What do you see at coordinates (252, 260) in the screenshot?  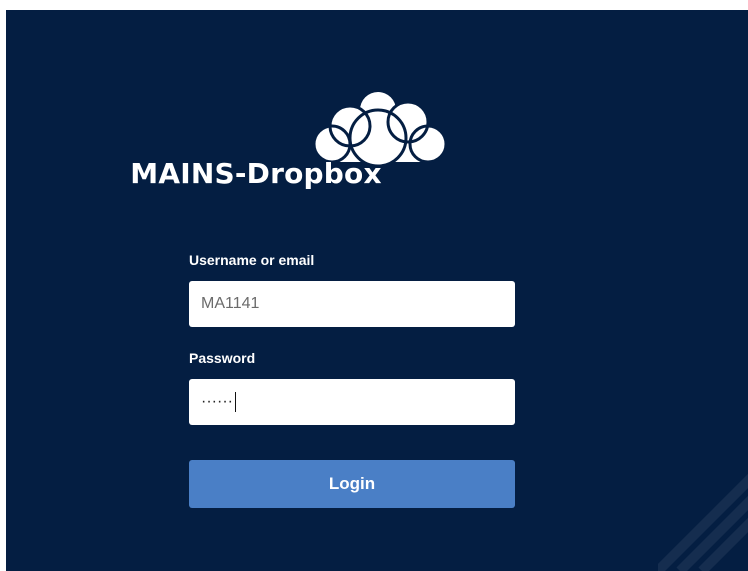 I see `username-label: Username or email` at bounding box center [252, 260].